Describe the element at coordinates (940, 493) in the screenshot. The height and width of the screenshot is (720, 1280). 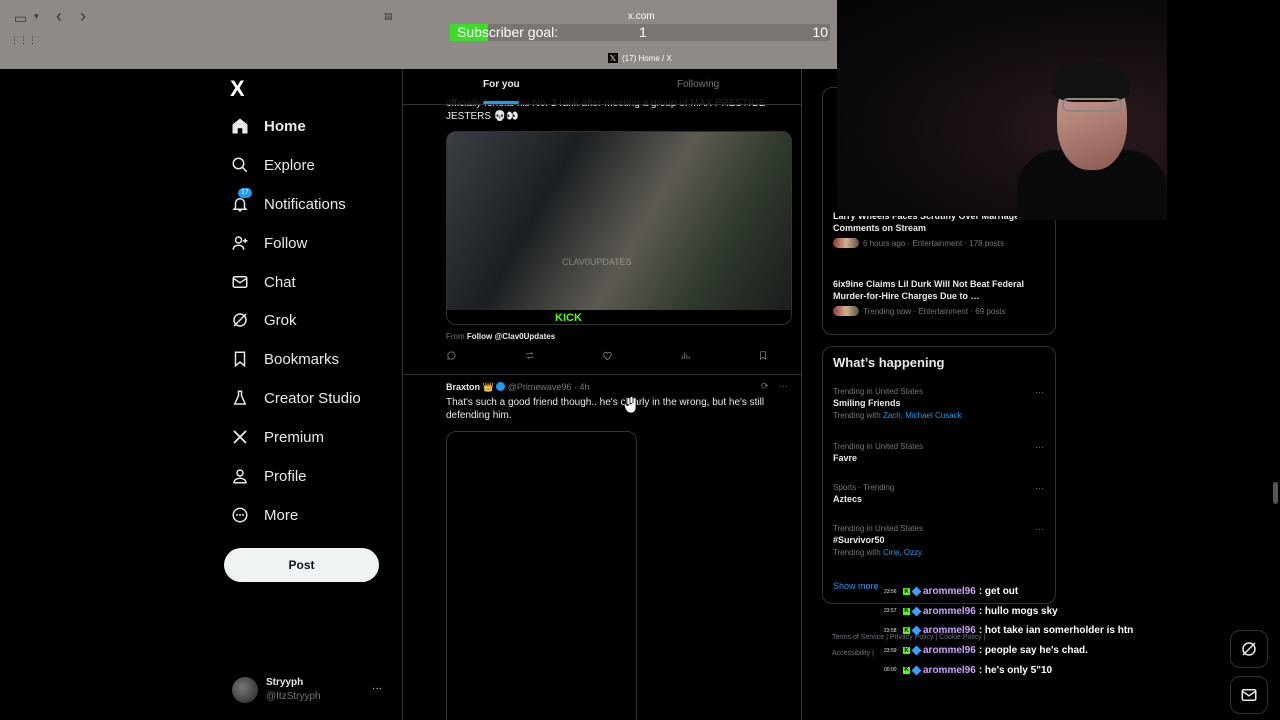
I see `trend-item: Sports · Trending Aztecs ···` at that location.